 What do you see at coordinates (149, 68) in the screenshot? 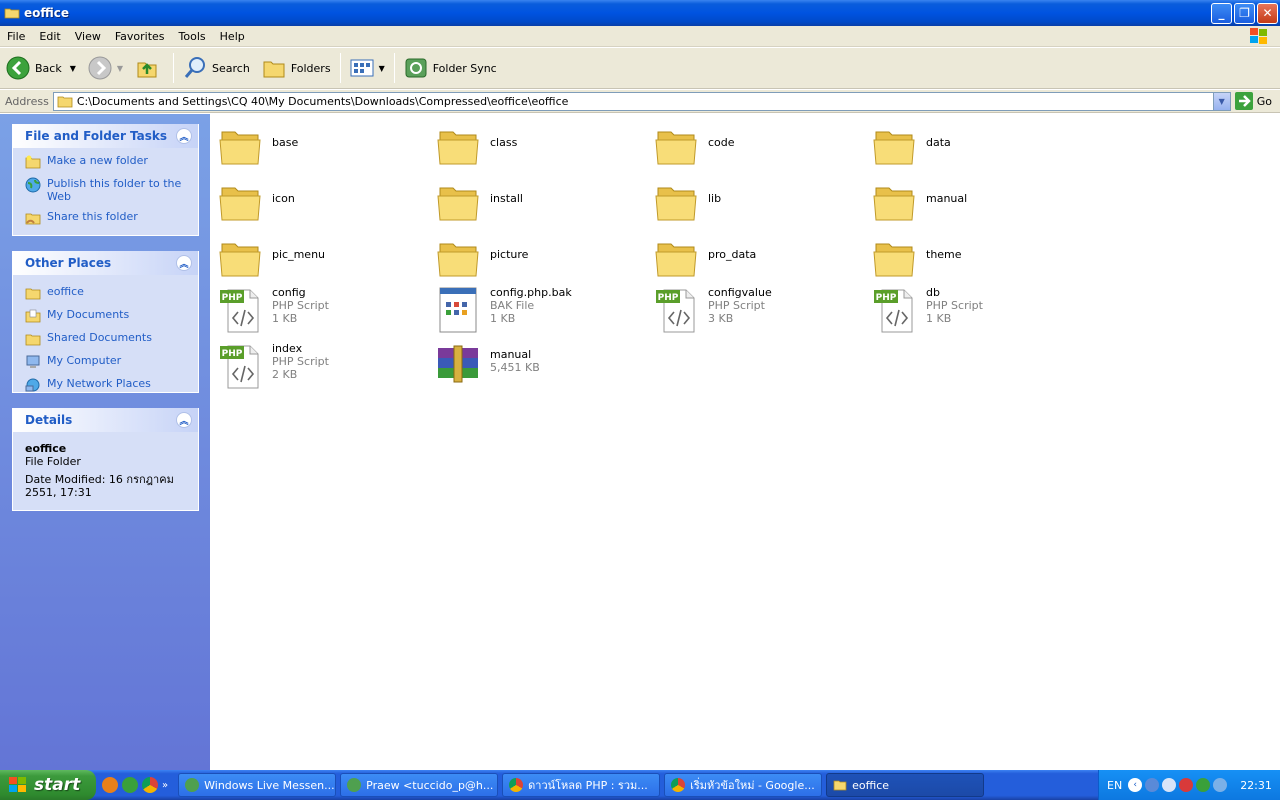
I see `up-folder-button` at bounding box center [149, 68].